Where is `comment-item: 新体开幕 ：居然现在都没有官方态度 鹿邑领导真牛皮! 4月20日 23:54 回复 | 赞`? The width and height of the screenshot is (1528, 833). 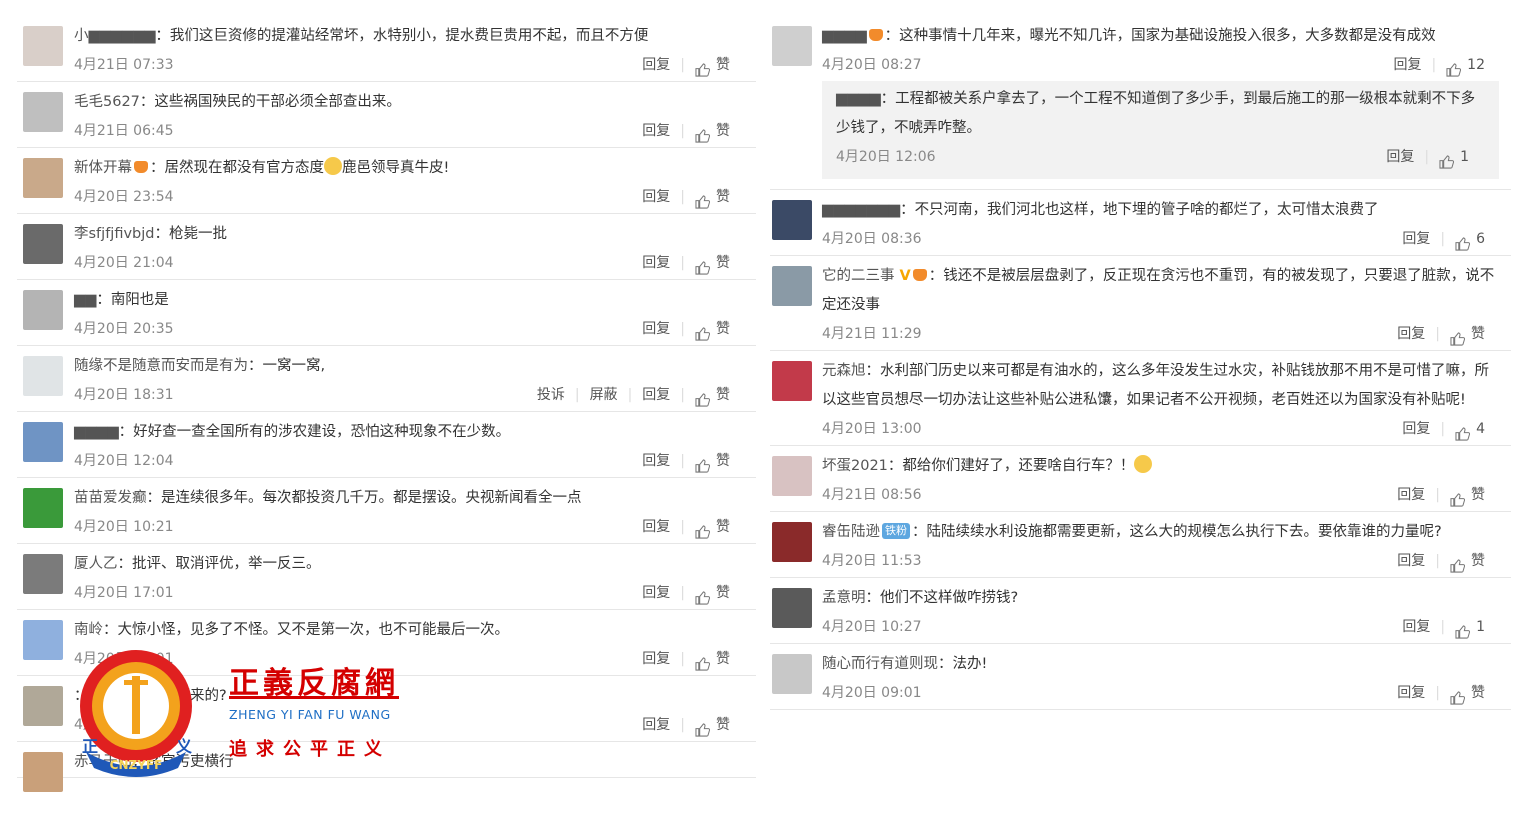
comment-item: 新体开幕 ：居然现在都没有官方态度 鹿邑领导真牛皮! 4月20日 23:54 回复 | 赞 is located at coordinates (386, 181).